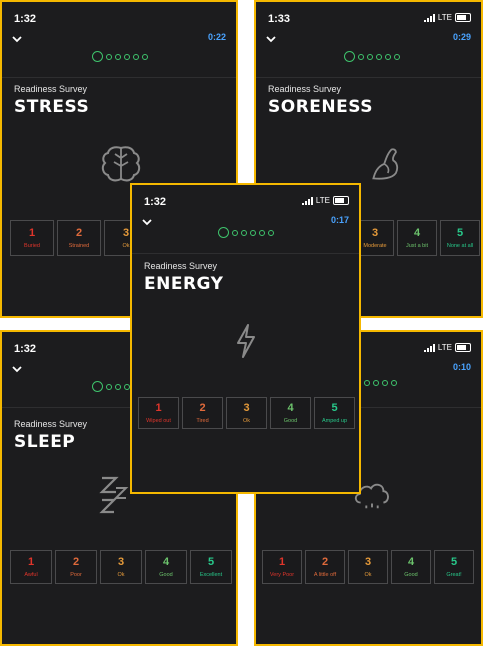 Image resolution: width=483 pixels, height=646 pixels. Describe the element at coordinates (460, 238) in the screenshot. I see `answer-option-5: 5 None at all` at that location.